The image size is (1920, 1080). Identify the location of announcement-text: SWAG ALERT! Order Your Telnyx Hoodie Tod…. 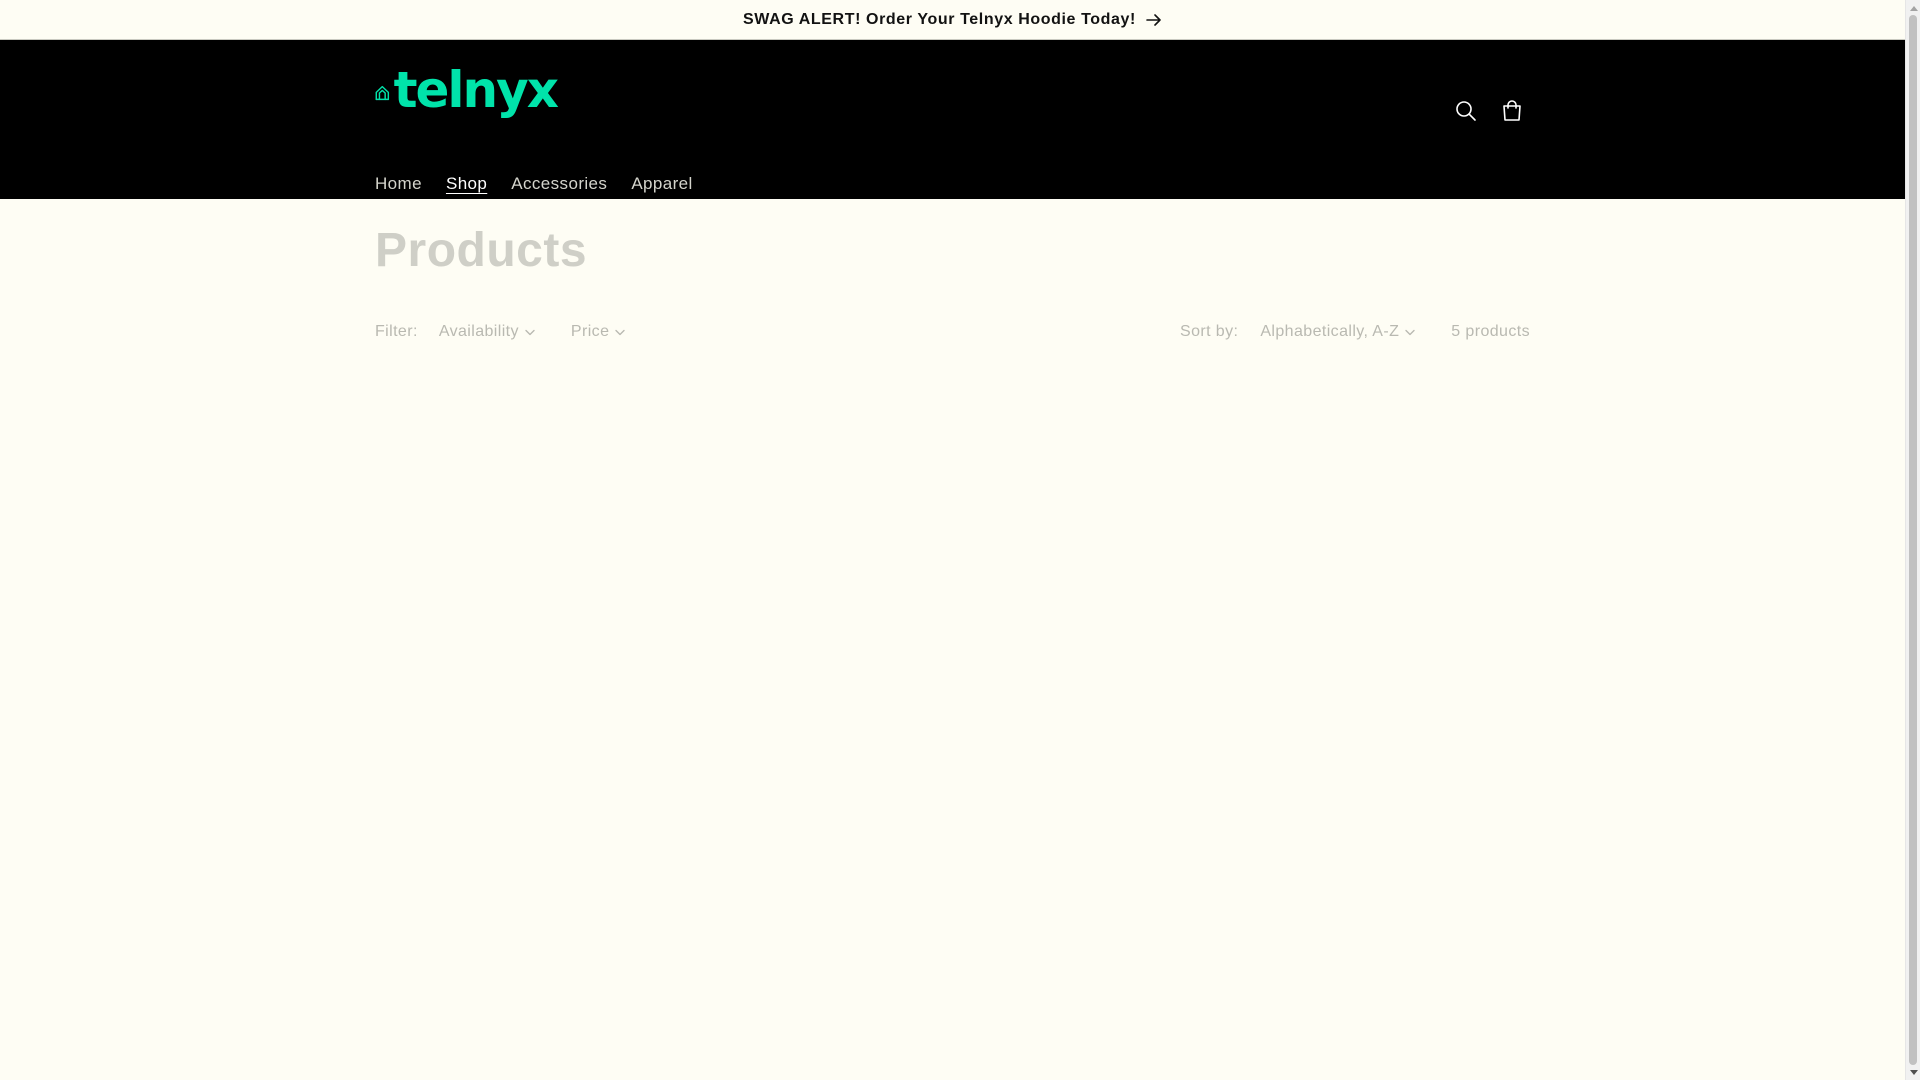
(939, 19).